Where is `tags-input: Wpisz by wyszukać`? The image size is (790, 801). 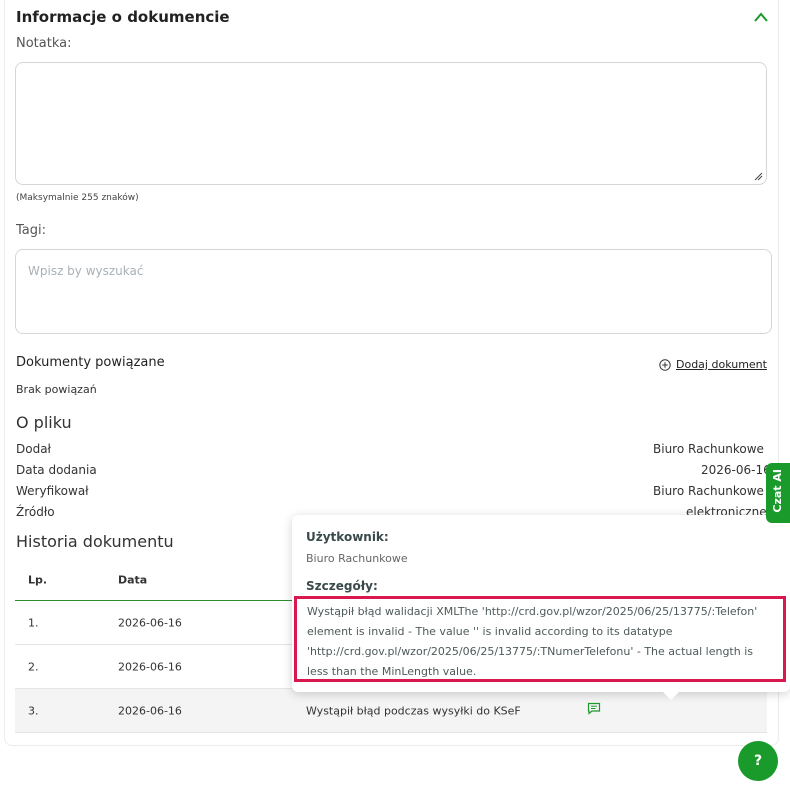 tags-input: Wpisz by wyszukać is located at coordinates (393, 291).